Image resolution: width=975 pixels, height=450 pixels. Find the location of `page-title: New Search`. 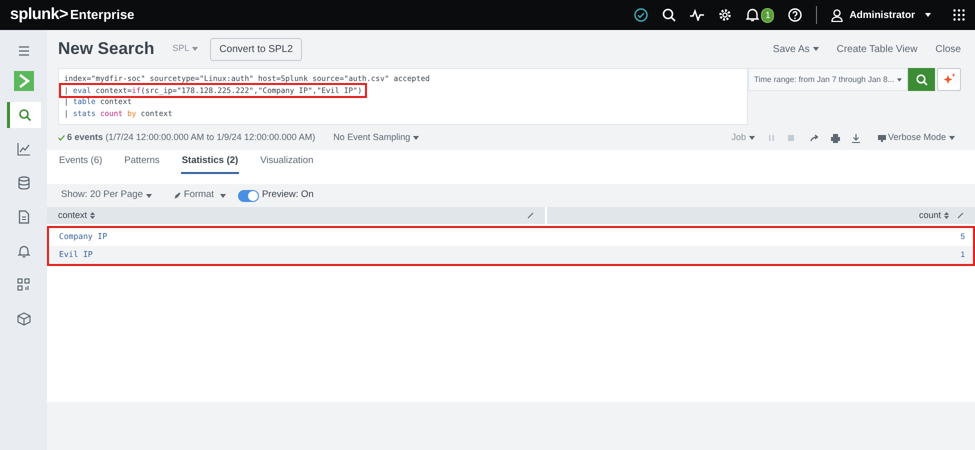

page-title: New Search is located at coordinates (106, 49).